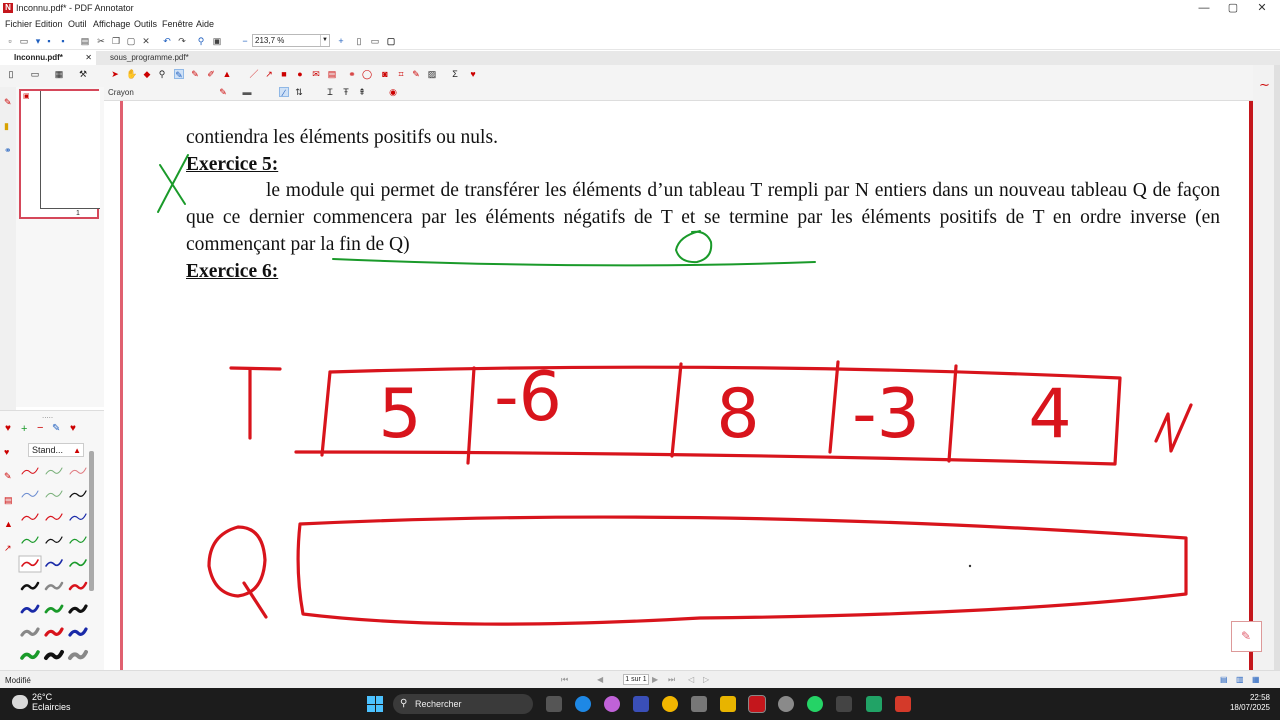 Image resolution: width=1280 pixels, height=720 pixels. I want to click on back-icon: ◁, so click(691, 679).